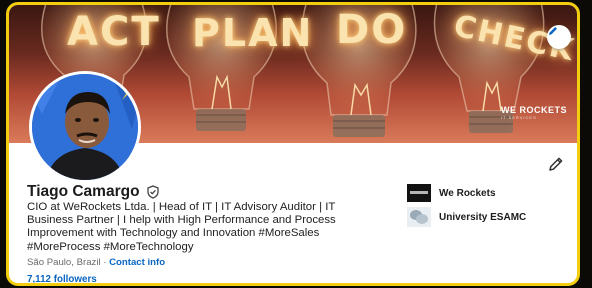 The image size is (592, 288). I want to click on we-rockets-logo, so click(419, 193).